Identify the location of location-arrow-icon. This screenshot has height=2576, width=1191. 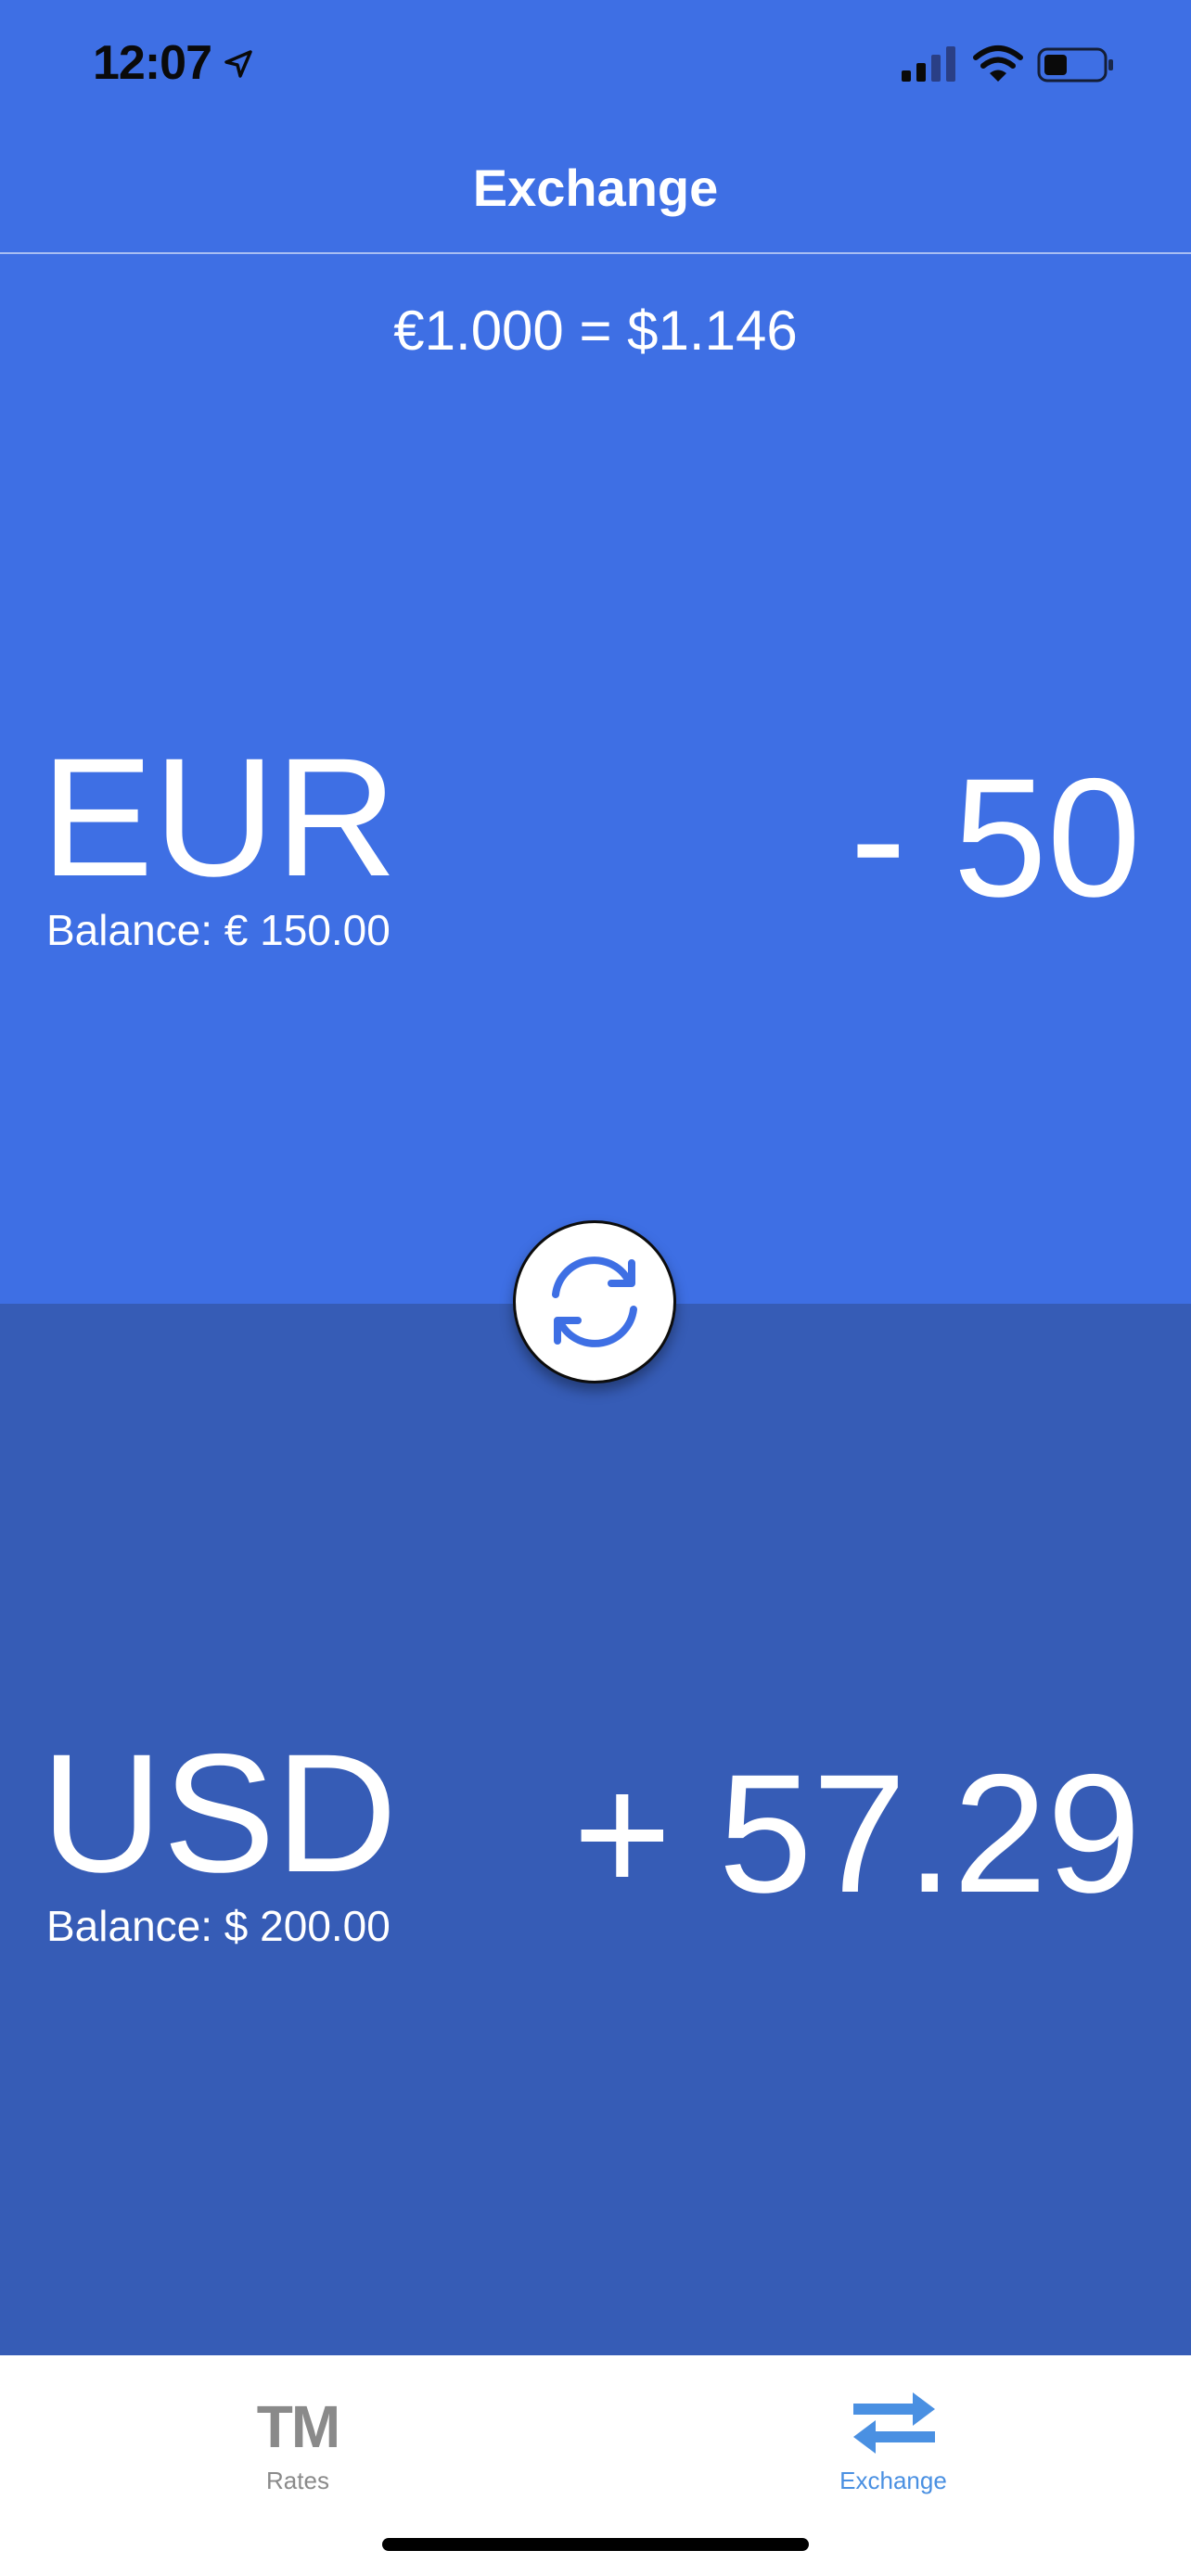
(238, 64).